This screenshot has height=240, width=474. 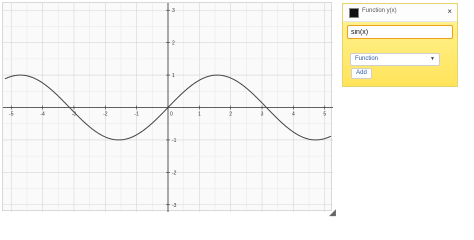 What do you see at coordinates (105, 115) in the screenshot?
I see `x-tick-label: -2` at bounding box center [105, 115].